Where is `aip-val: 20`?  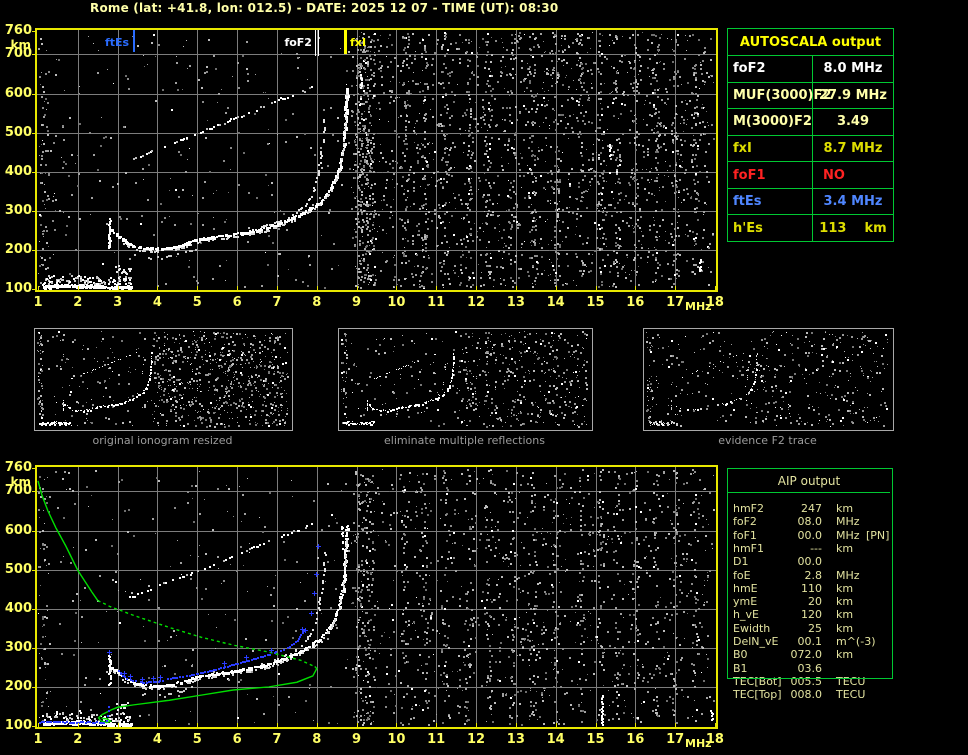 aip-val: 20 is located at coordinates (815, 602).